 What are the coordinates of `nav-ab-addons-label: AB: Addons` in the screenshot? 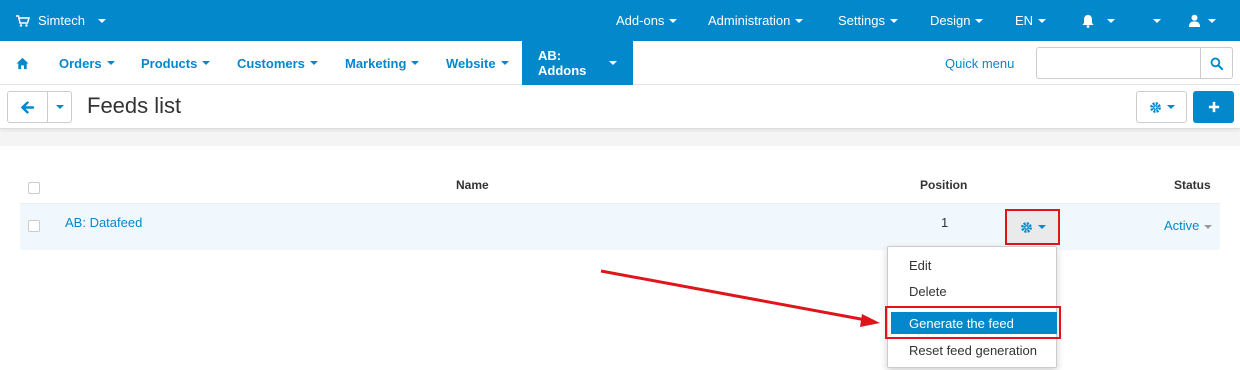 It's located at (562, 63).